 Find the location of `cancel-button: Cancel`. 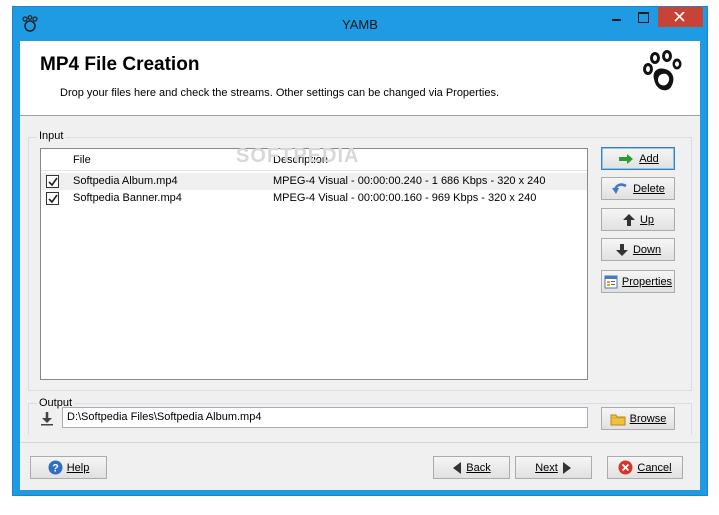

cancel-button: Cancel is located at coordinates (645, 467).